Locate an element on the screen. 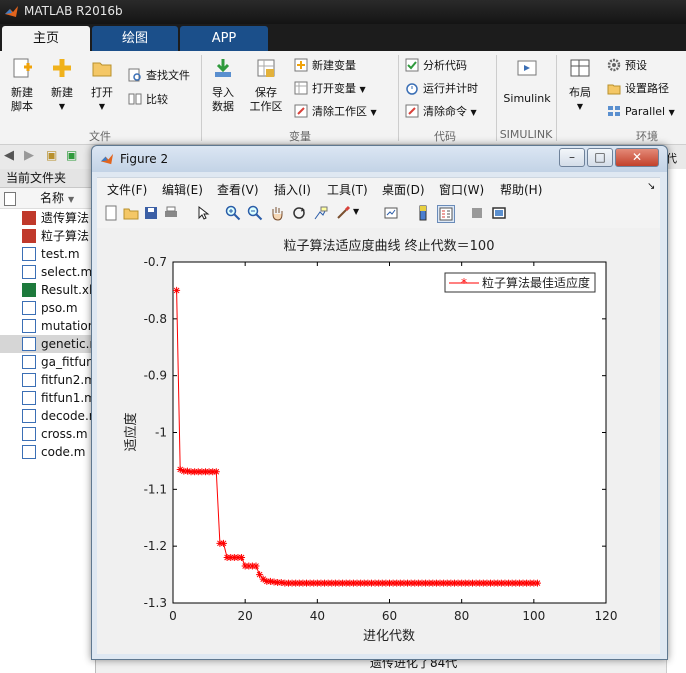  file-item: Result.xlsx is located at coordinates (47, 290).